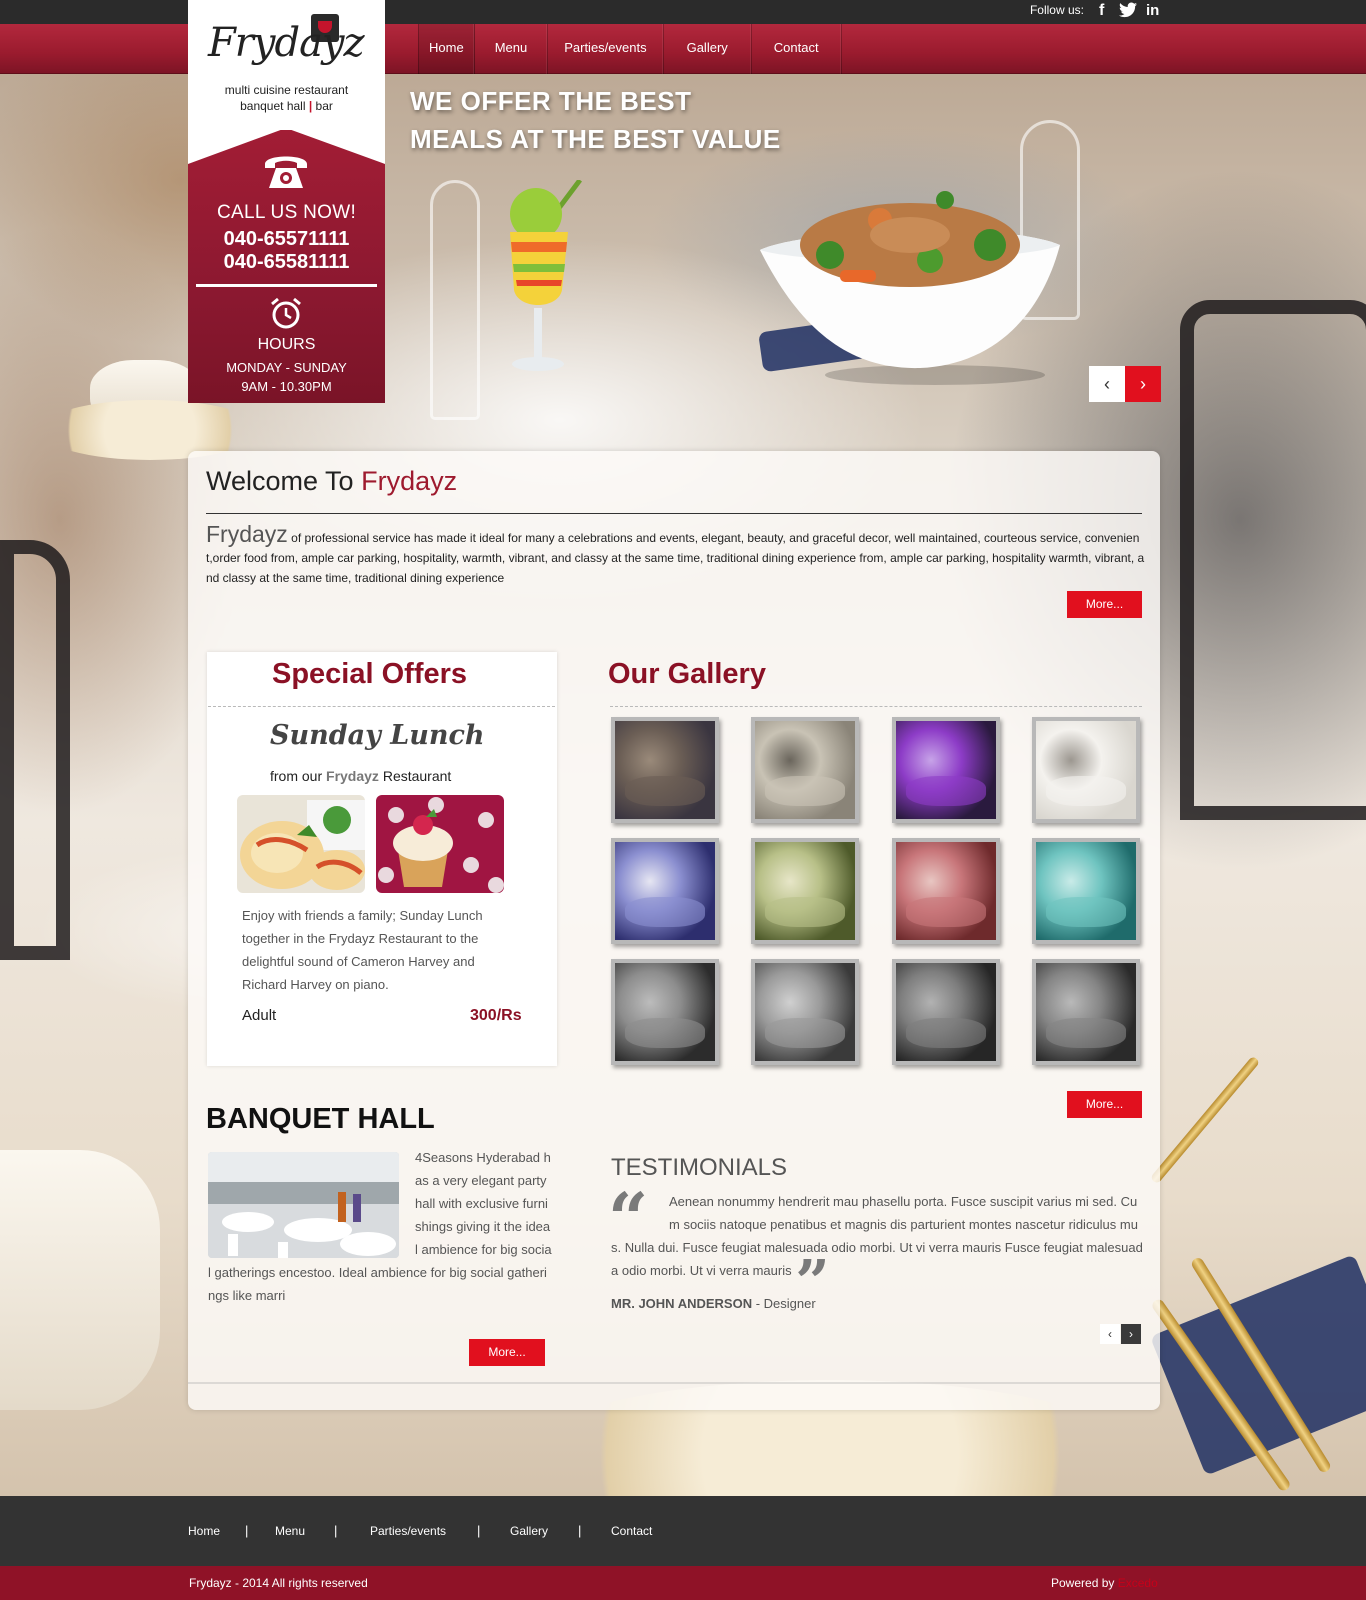 The height and width of the screenshot is (1600, 1366). I want to click on excedo-link: Excedo, so click(1138, 1583).